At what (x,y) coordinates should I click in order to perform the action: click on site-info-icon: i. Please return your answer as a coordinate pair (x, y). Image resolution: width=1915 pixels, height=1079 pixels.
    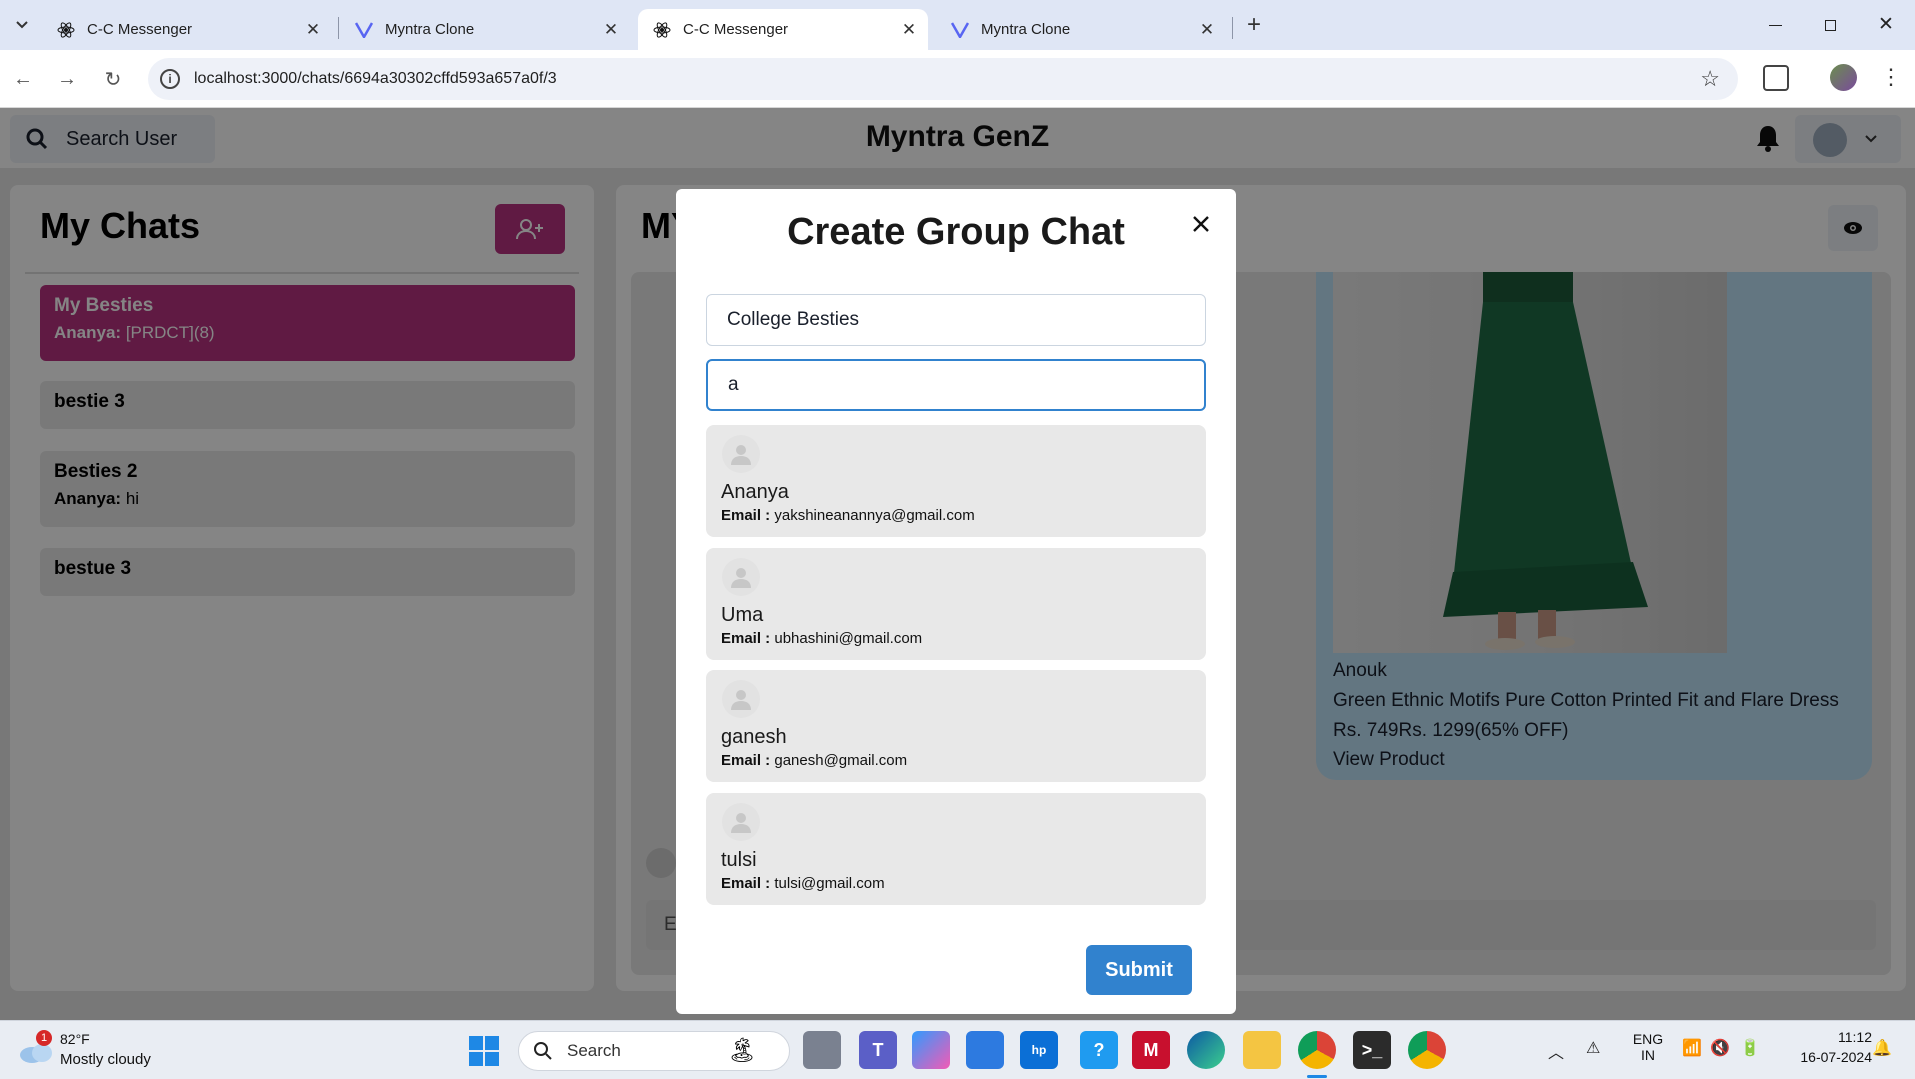
    Looking at the image, I should click on (170, 79).